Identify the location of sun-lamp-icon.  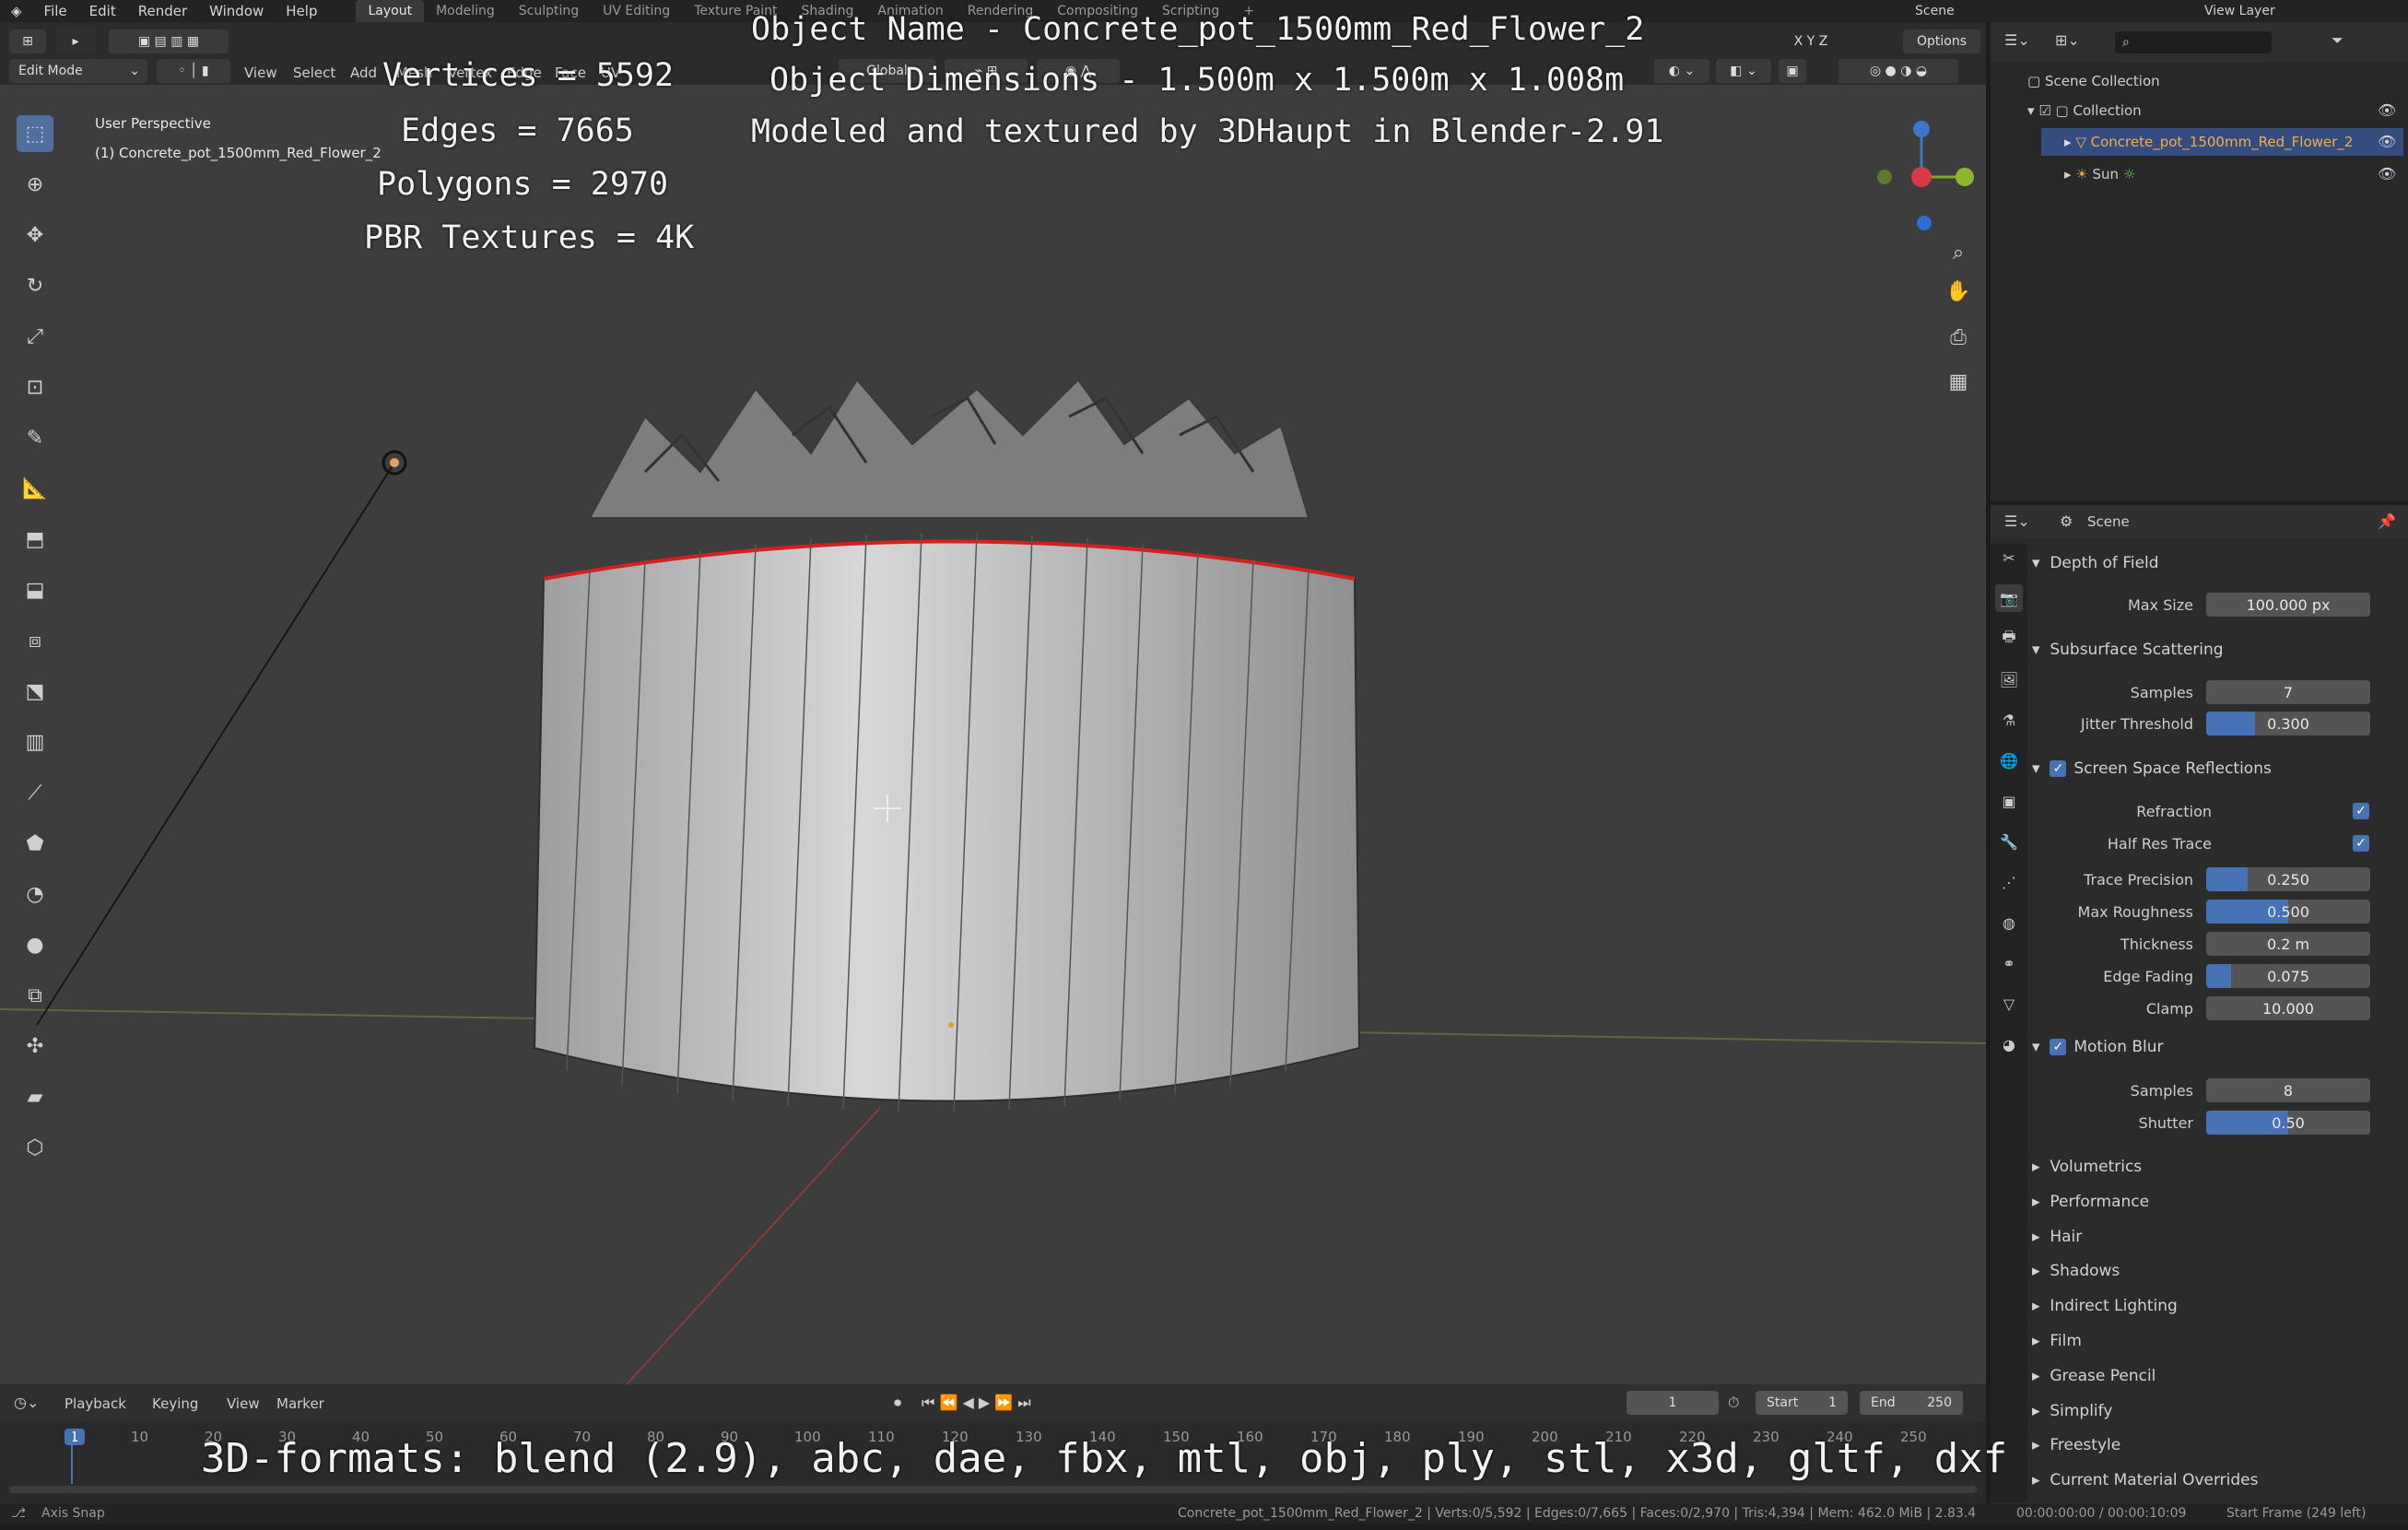
(394, 463).